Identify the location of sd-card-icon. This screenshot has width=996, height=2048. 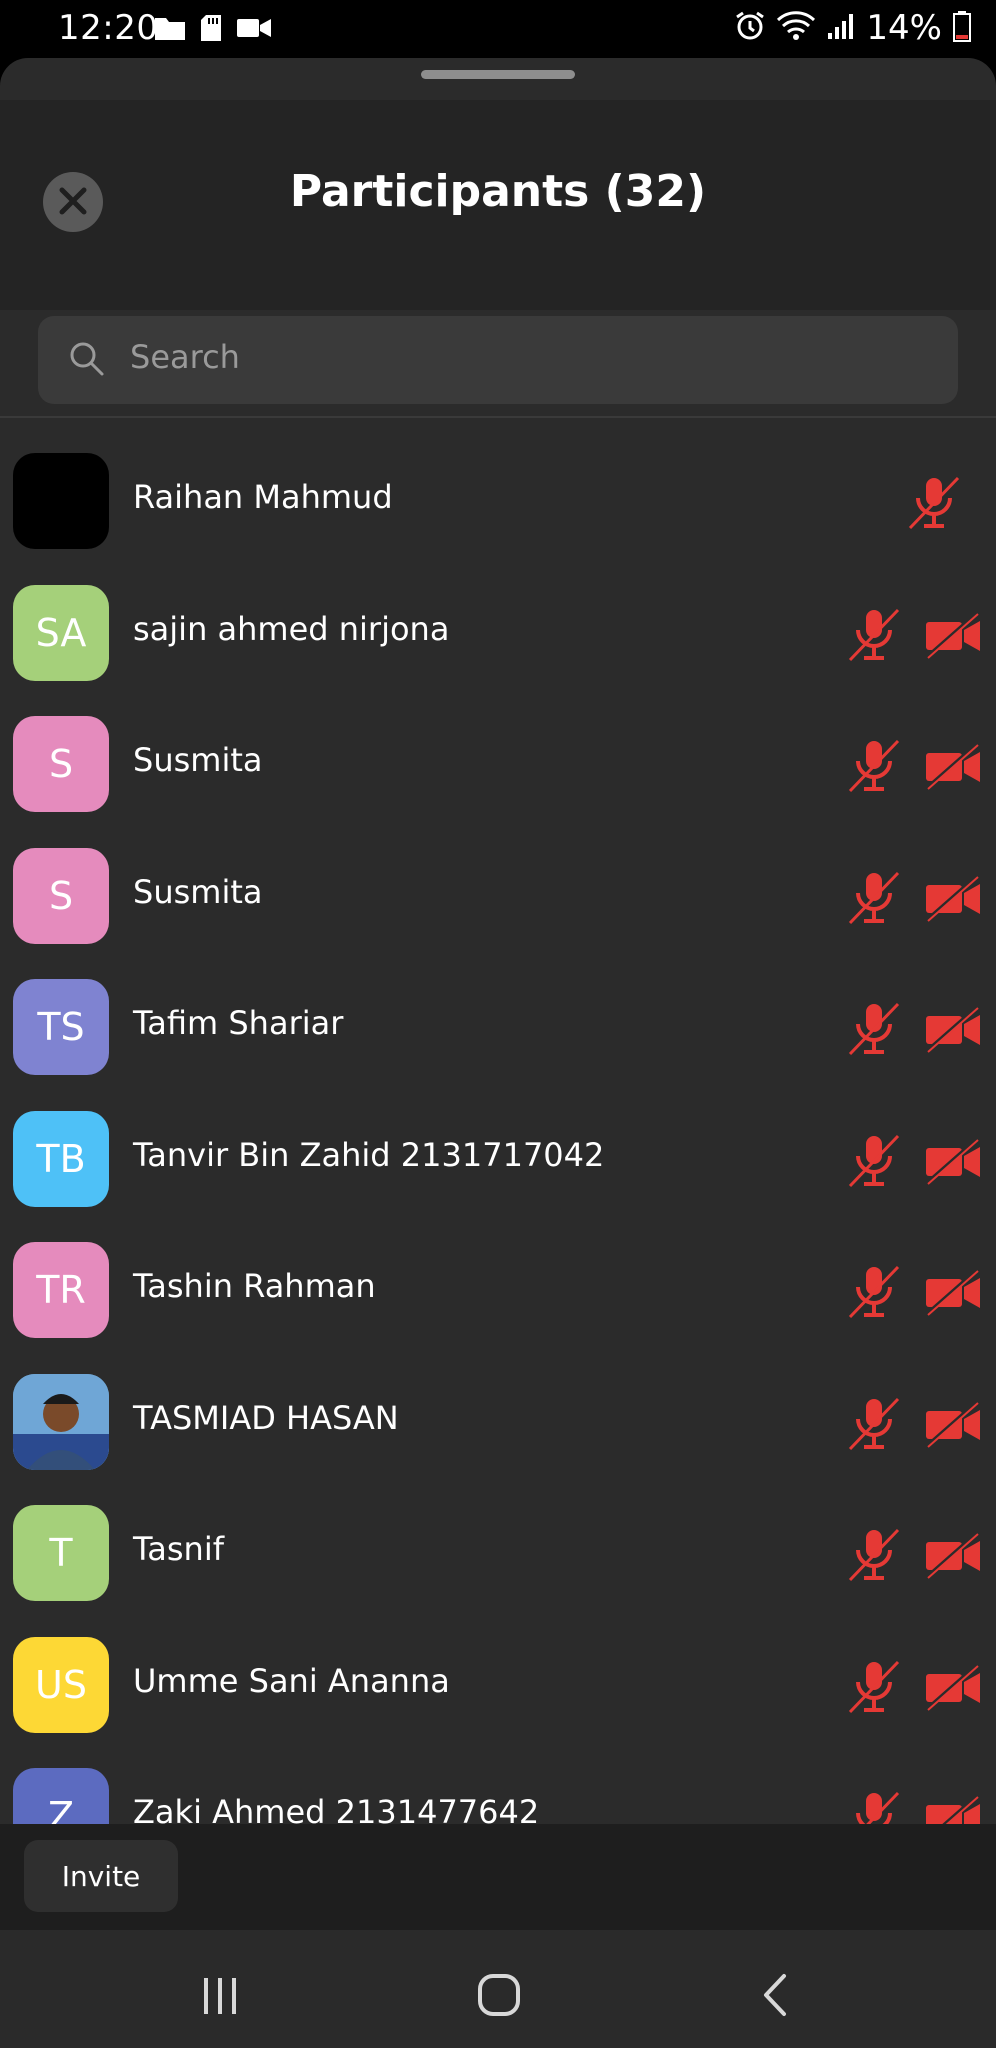
(211, 30).